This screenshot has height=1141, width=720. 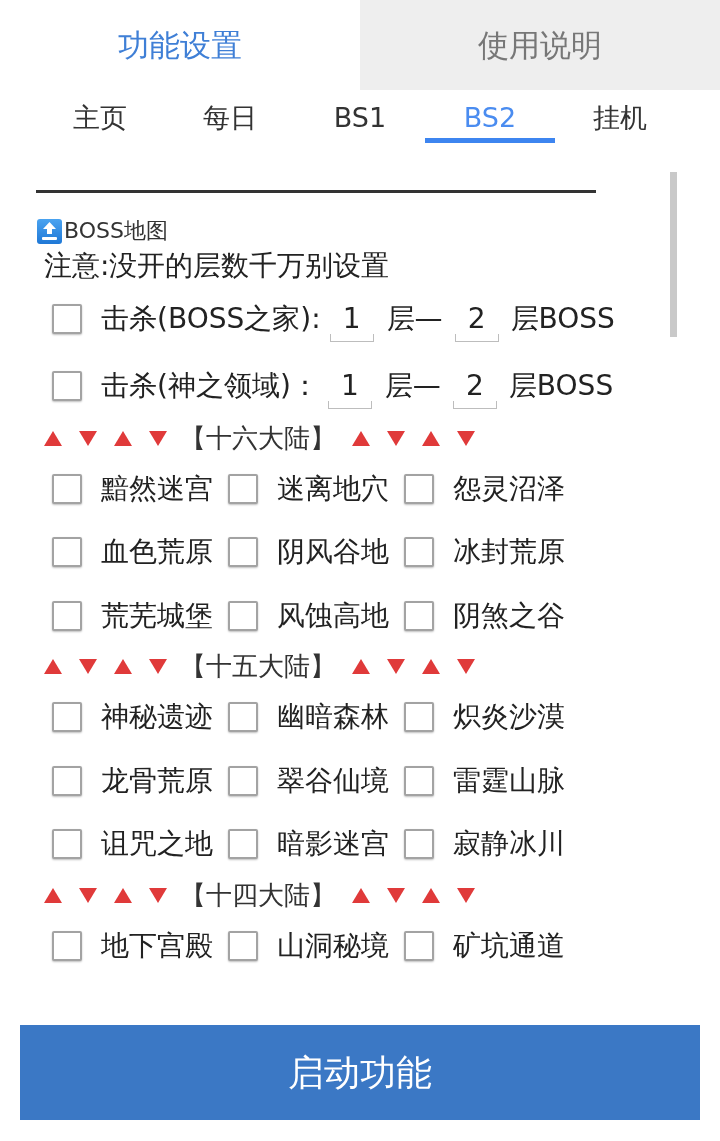 I want to click on kill-option-label: 击杀(神之领域)：, so click(x=210, y=385).